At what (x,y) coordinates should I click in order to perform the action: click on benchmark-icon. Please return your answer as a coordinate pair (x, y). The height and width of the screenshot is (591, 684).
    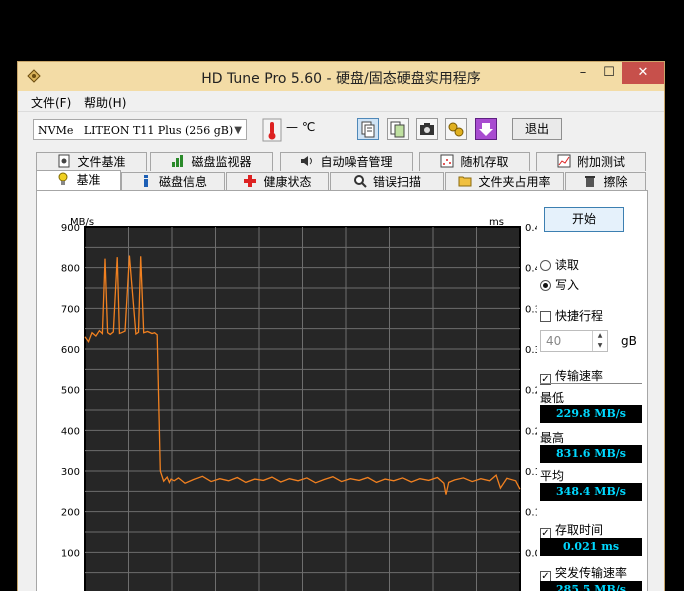
    Looking at the image, I should click on (63, 178).